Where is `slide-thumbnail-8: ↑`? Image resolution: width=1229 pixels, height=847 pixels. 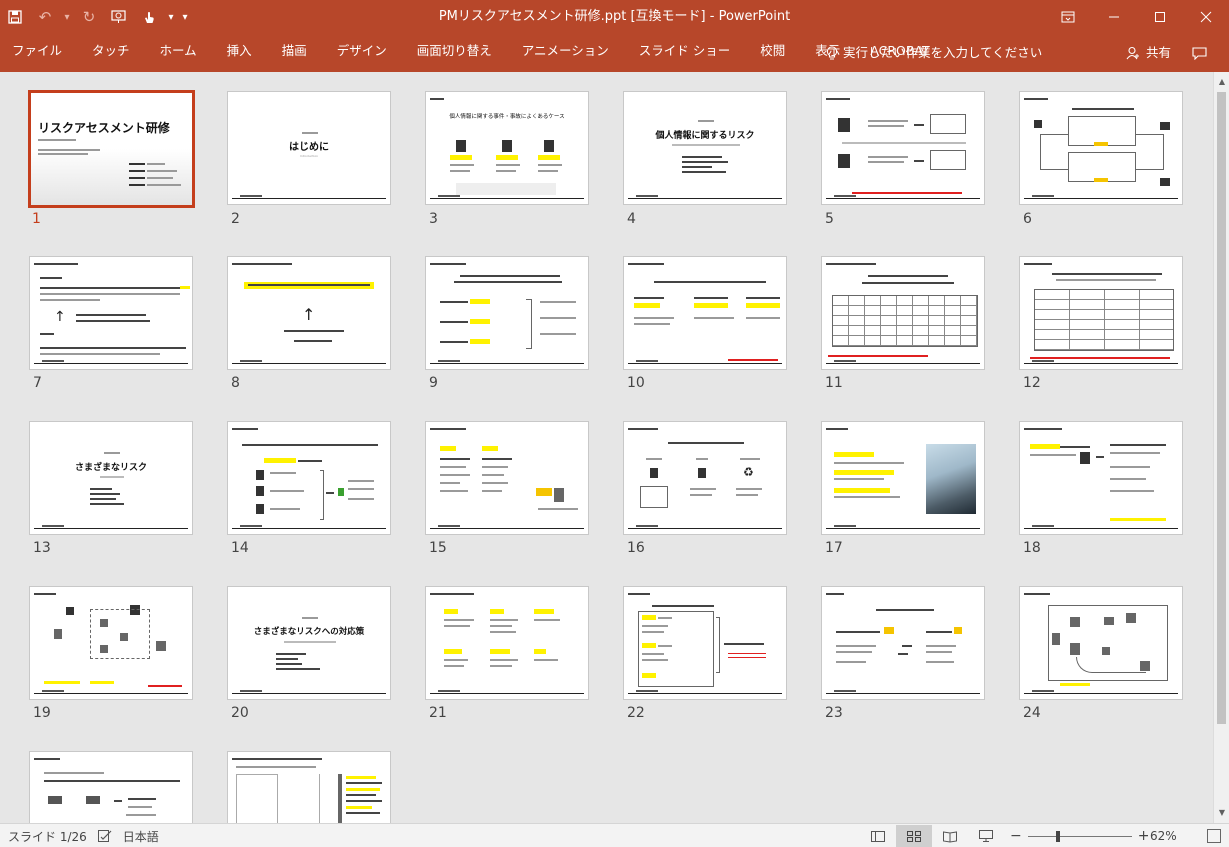
slide-thumbnail-8: ↑ is located at coordinates (309, 313).